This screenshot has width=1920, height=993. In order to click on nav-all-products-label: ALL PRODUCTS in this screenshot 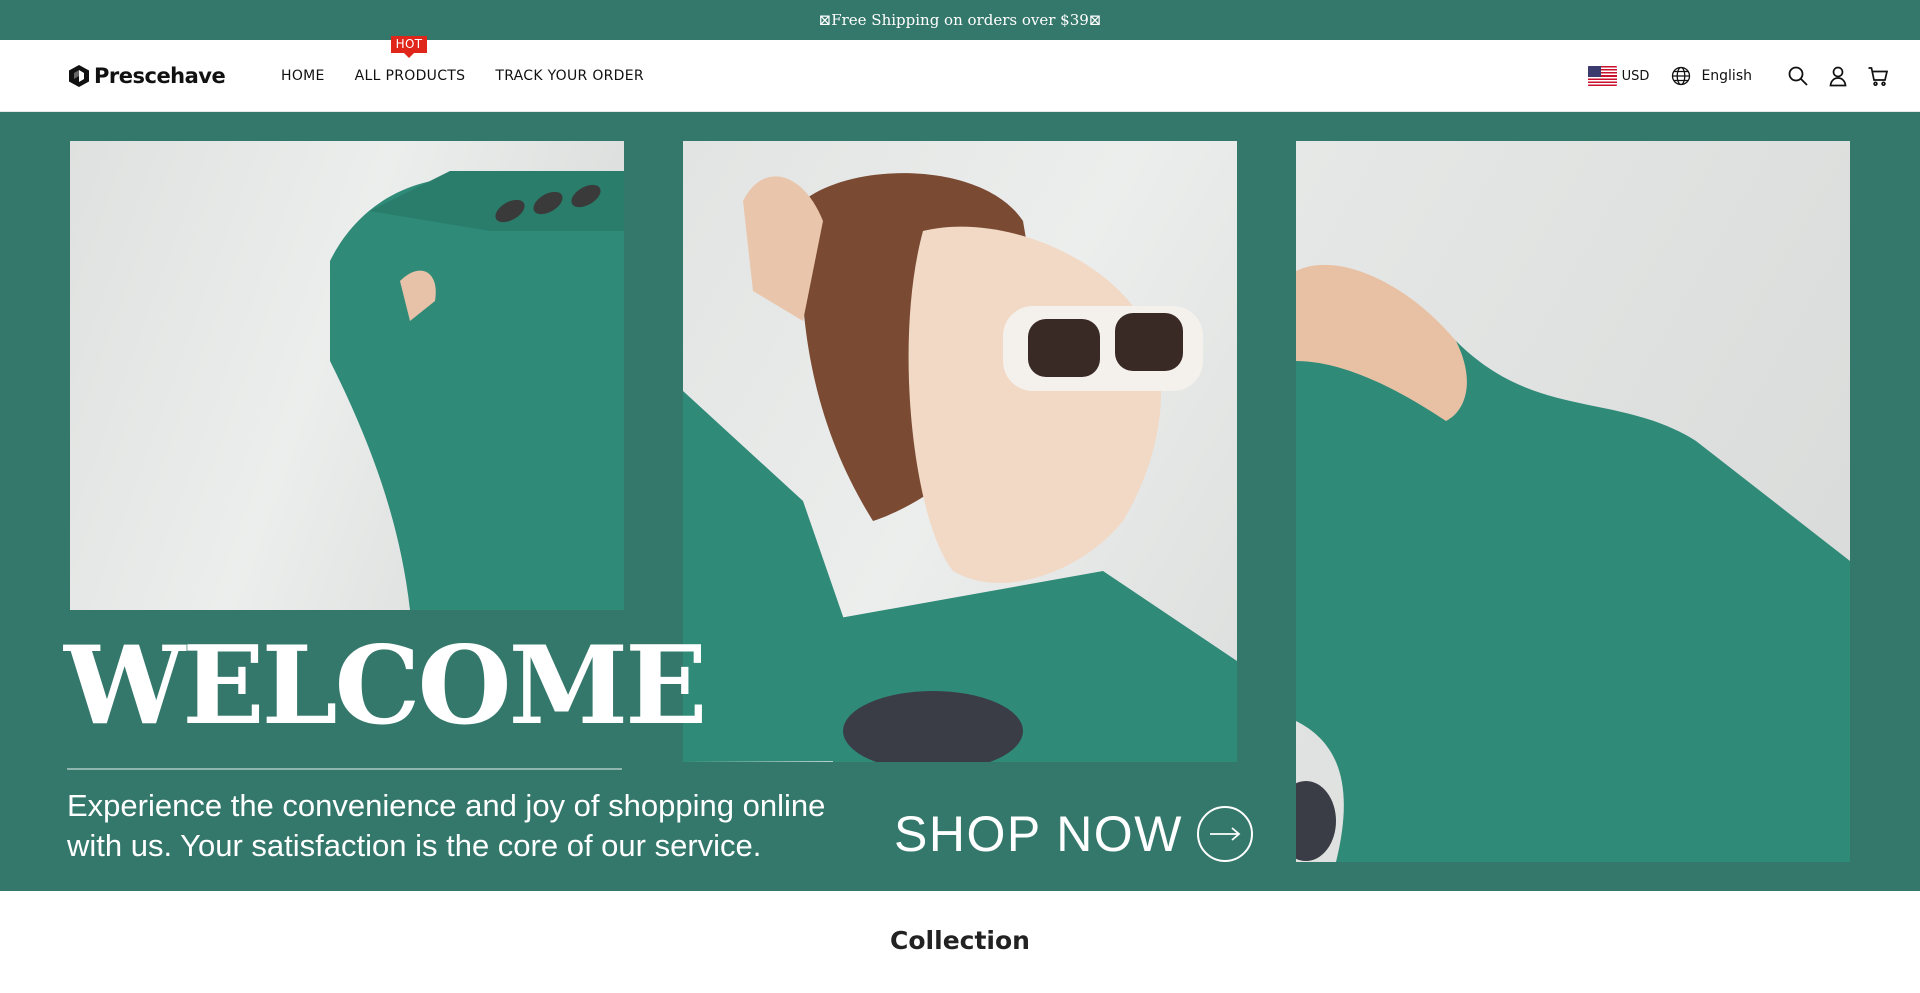, I will do `click(410, 76)`.